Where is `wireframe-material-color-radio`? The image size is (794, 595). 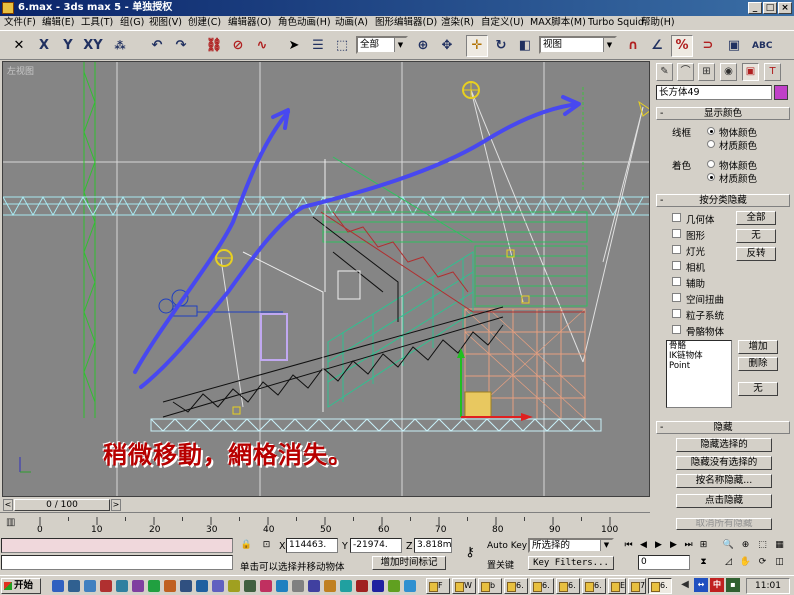
wireframe-material-color-radio is located at coordinates (711, 144).